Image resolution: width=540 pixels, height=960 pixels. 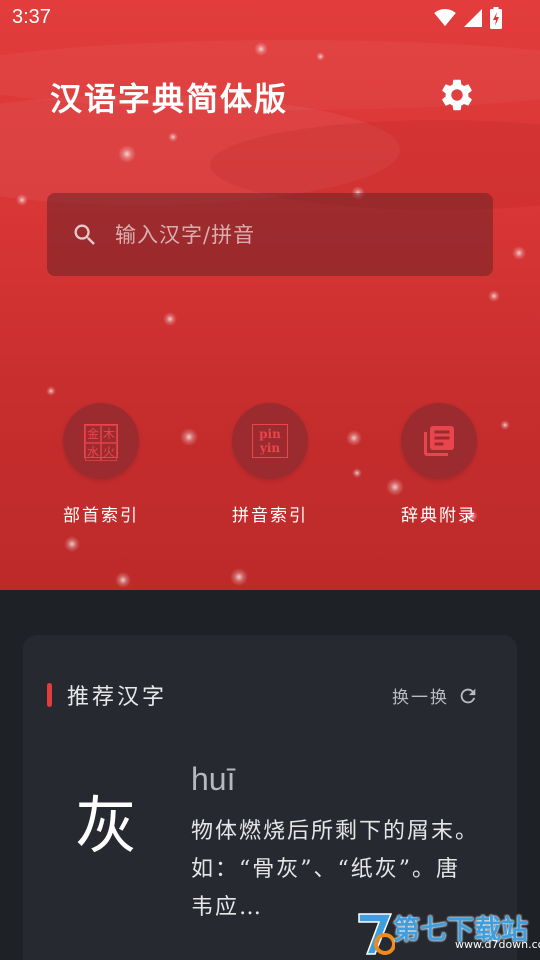 I want to click on radical-index-button: 金 木 水 火 部首索引, so click(x=101, y=464).